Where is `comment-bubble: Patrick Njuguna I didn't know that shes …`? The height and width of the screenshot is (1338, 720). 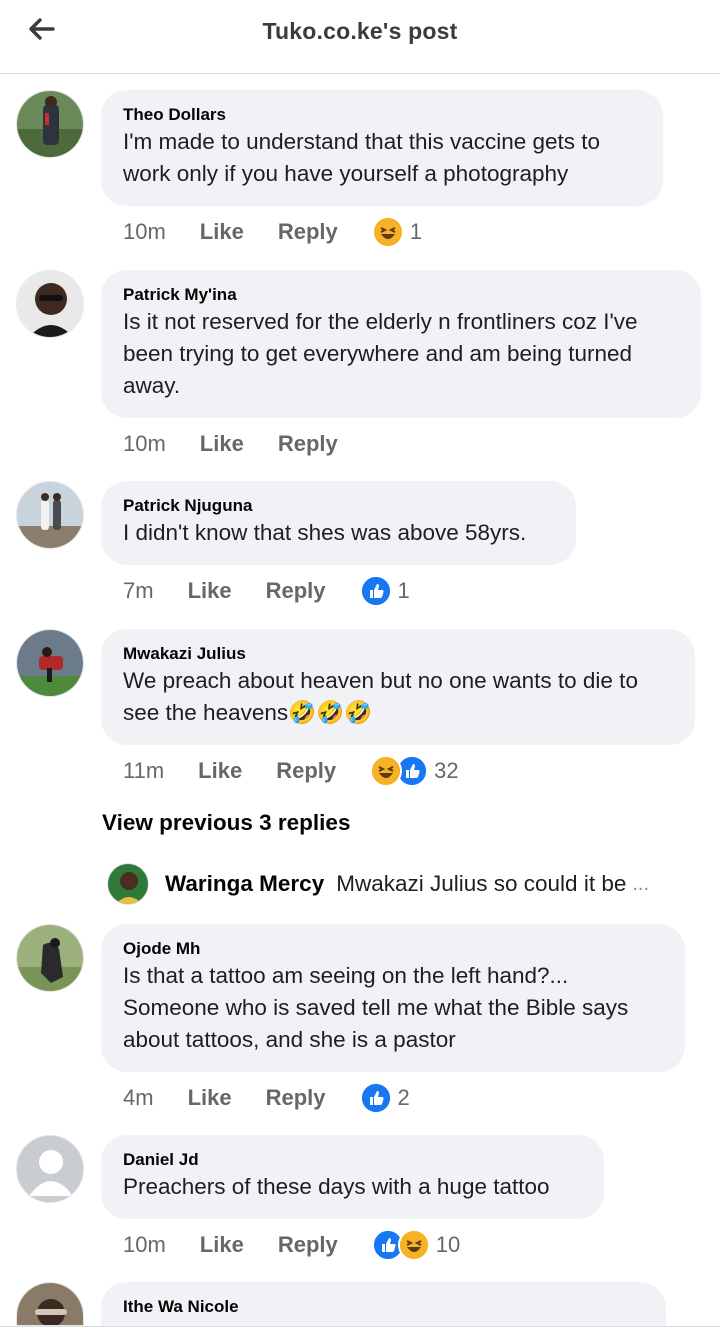
comment-bubble: Patrick Njuguna I didn't know that shes … is located at coordinates (338, 523).